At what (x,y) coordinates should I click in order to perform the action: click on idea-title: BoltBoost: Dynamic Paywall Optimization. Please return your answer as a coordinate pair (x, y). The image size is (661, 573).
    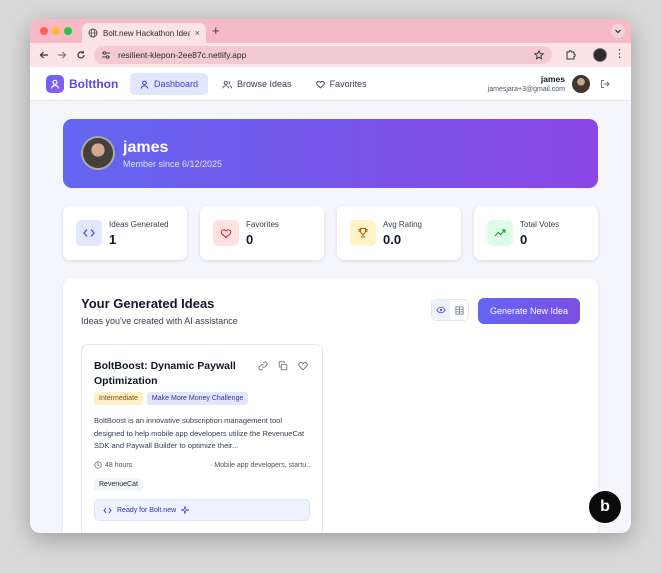
    Looking at the image, I should click on (165, 373).